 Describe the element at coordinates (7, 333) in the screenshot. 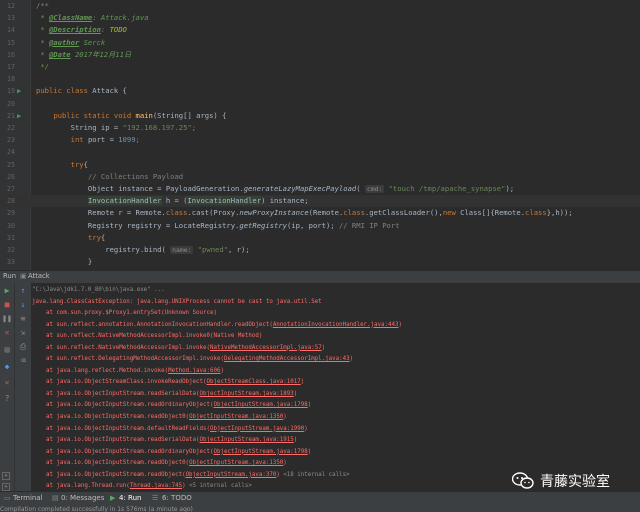

I see `close-icon: ✕` at that location.